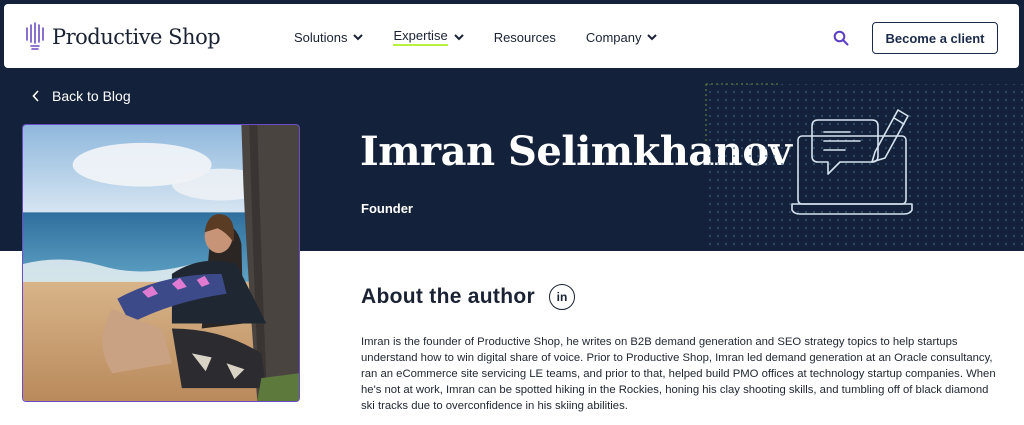 The height and width of the screenshot is (425, 1024). I want to click on author-role: Founder, so click(387, 208).